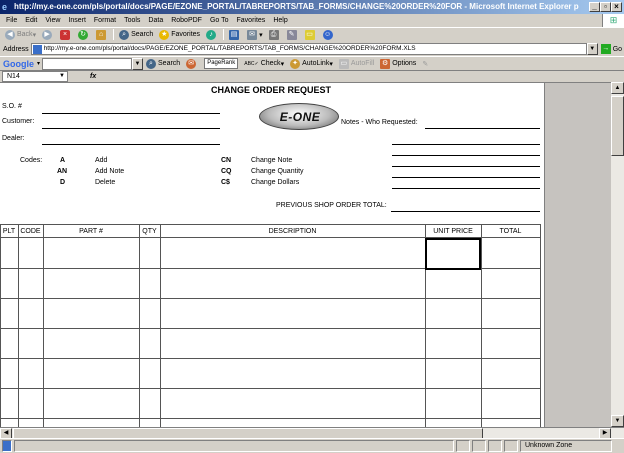 This screenshot has width=624, height=453. I want to click on maximize-button: ▫, so click(605, 7).